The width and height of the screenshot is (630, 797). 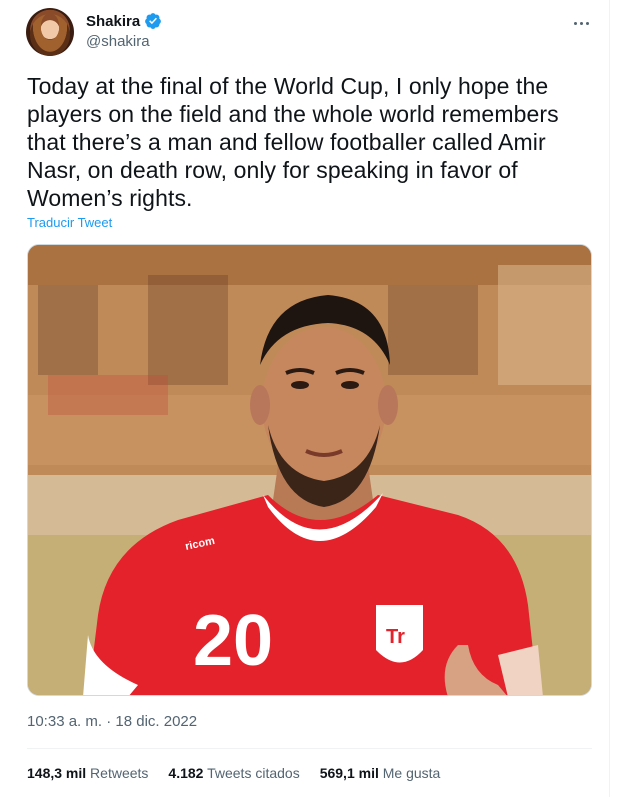 What do you see at coordinates (113, 21) in the screenshot?
I see `author-name: Shakira` at bounding box center [113, 21].